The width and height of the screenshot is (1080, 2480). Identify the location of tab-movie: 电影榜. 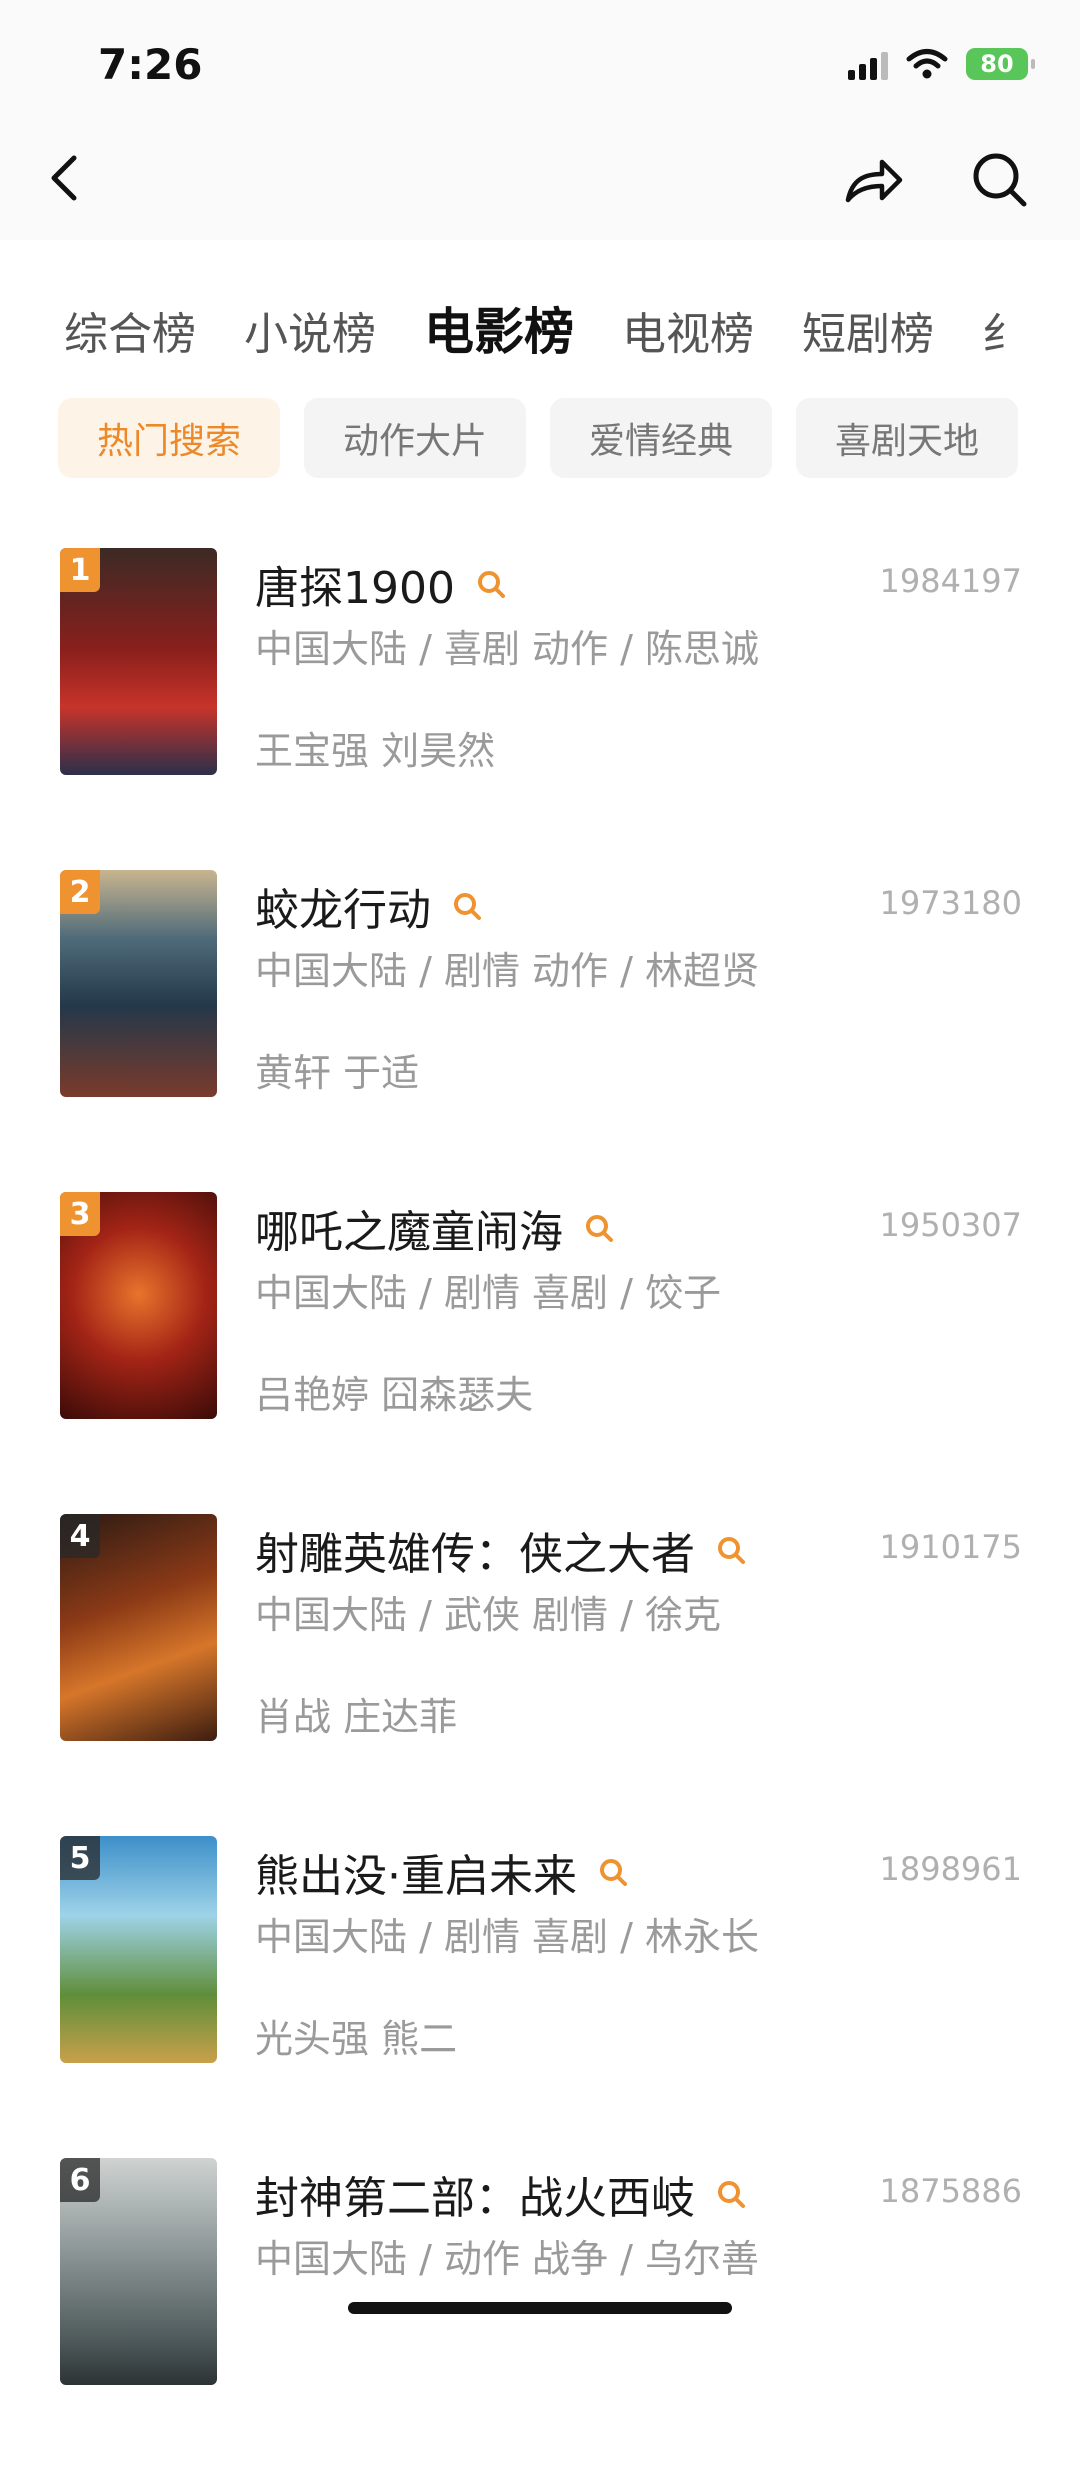
(499, 327).